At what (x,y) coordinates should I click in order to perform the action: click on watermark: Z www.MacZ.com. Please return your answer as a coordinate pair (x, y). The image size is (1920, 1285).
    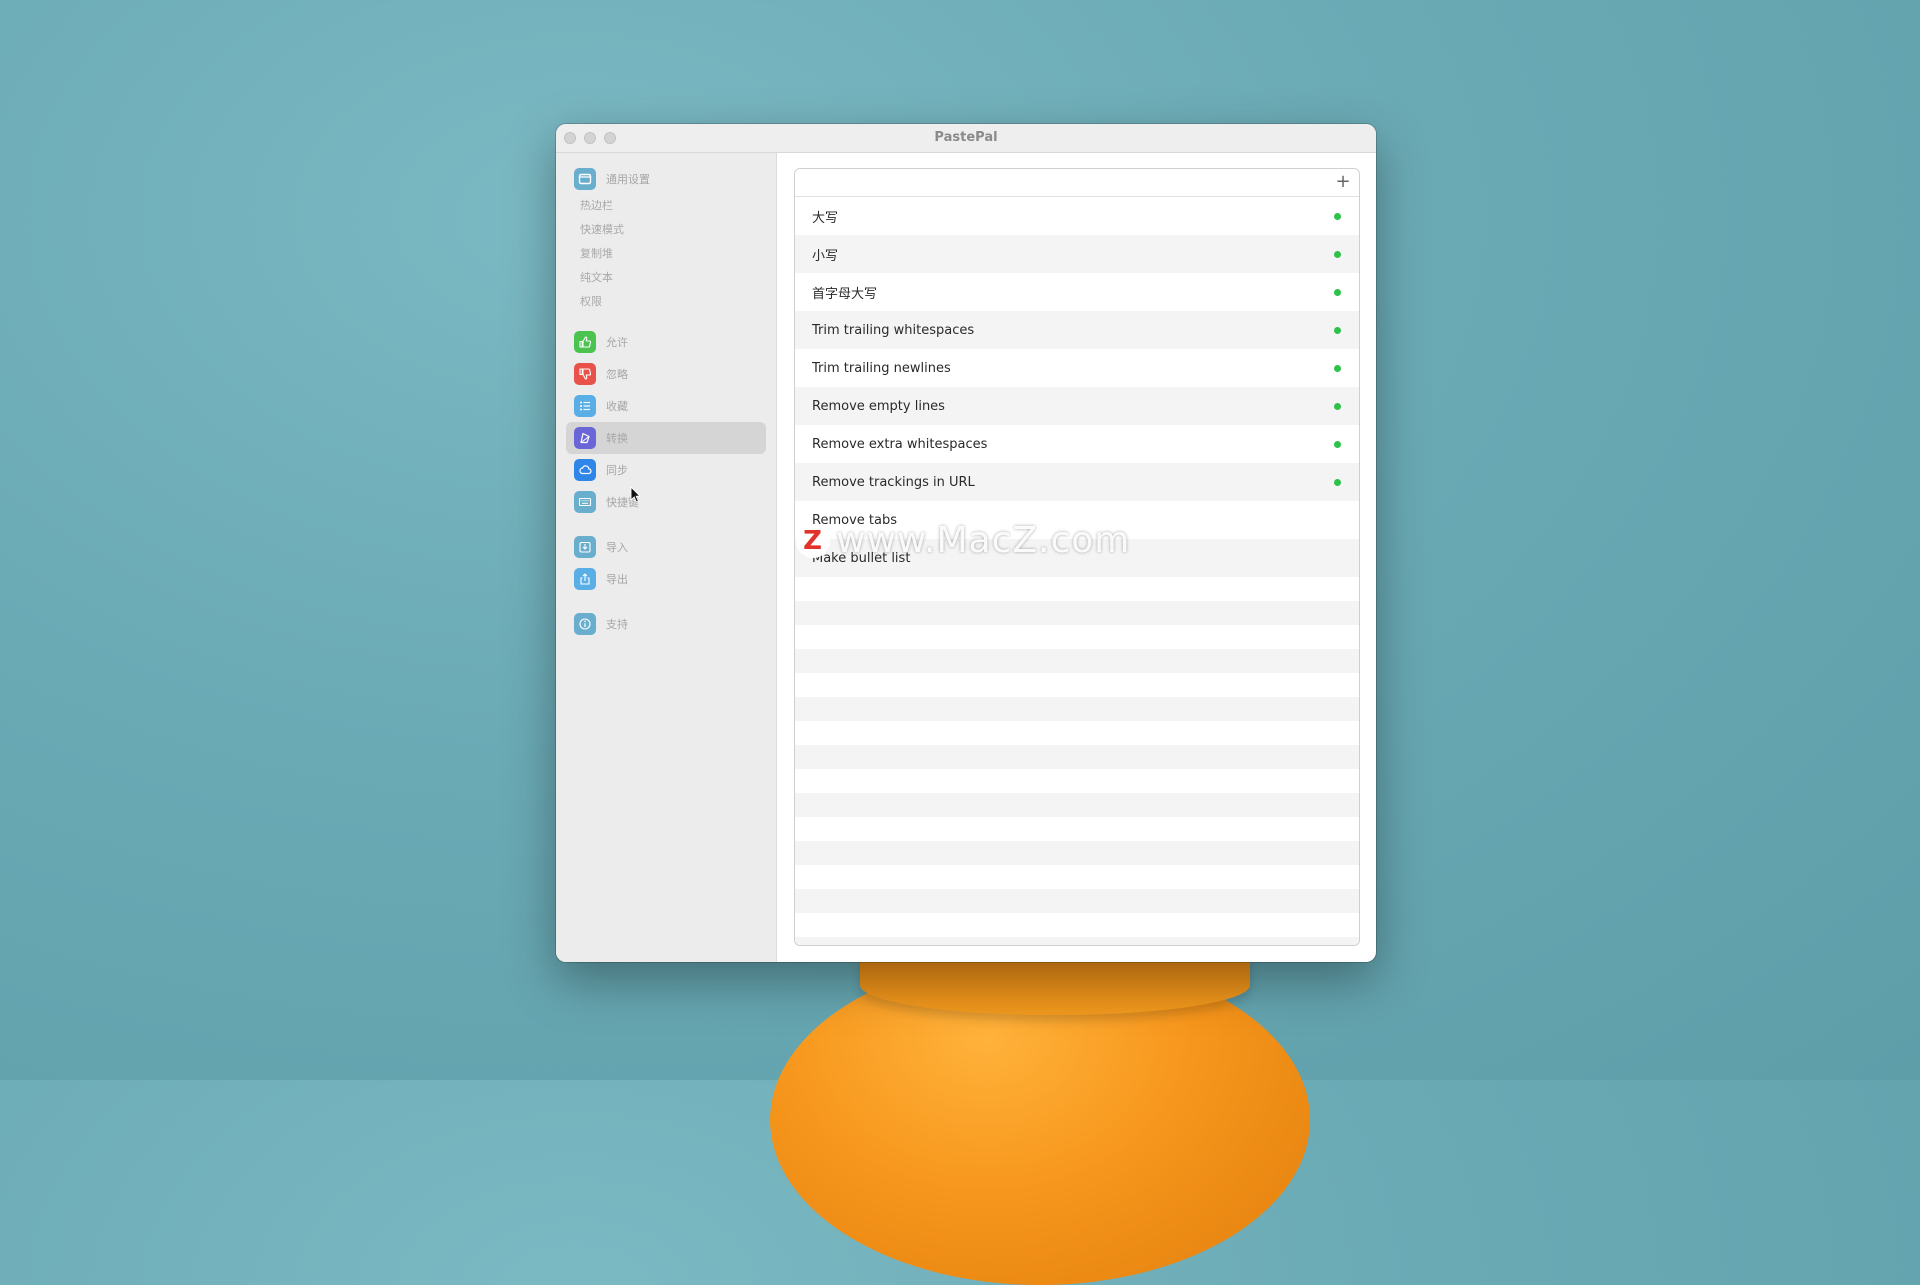
    Looking at the image, I should click on (963, 540).